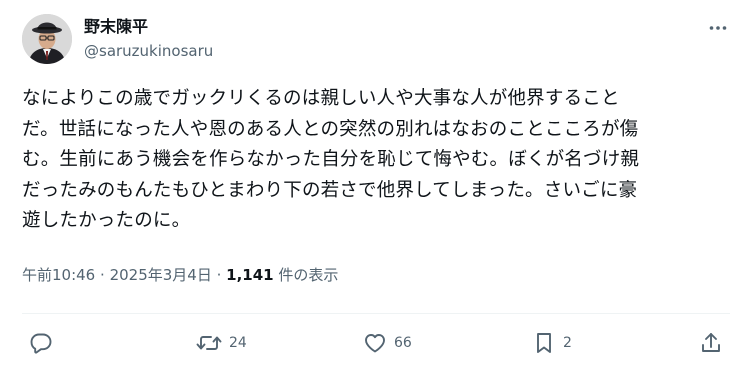  What do you see at coordinates (209, 343) in the screenshot?
I see `repost-icon` at bounding box center [209, 343].